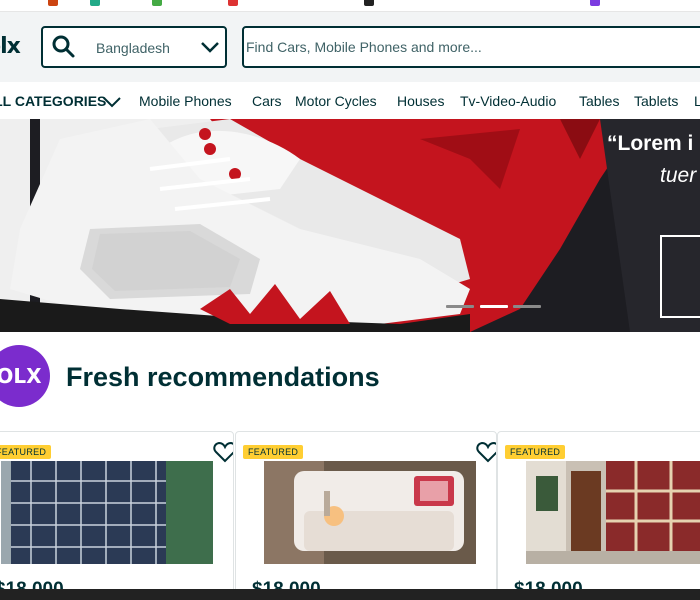 The image size is (700, 600). Describe the element at coordinates (223, 377) in the screenshot. I see `section-title: Fresh recommendations` at that location.